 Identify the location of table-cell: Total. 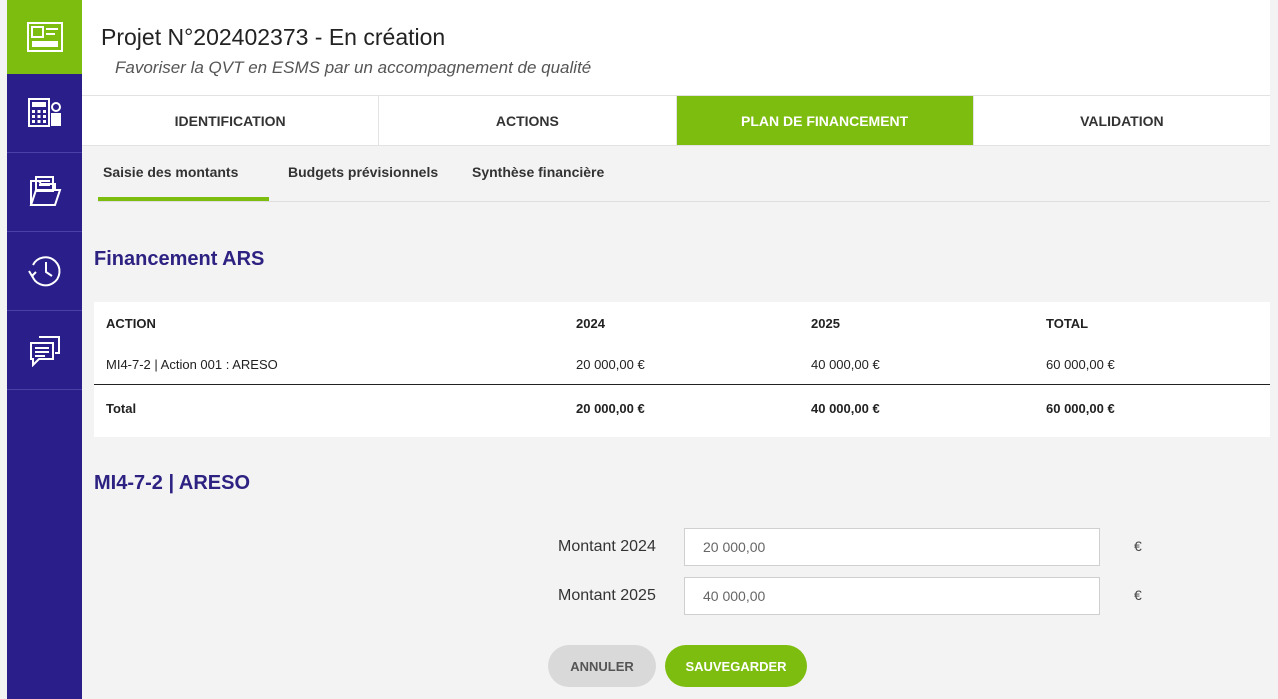
(121, 408).